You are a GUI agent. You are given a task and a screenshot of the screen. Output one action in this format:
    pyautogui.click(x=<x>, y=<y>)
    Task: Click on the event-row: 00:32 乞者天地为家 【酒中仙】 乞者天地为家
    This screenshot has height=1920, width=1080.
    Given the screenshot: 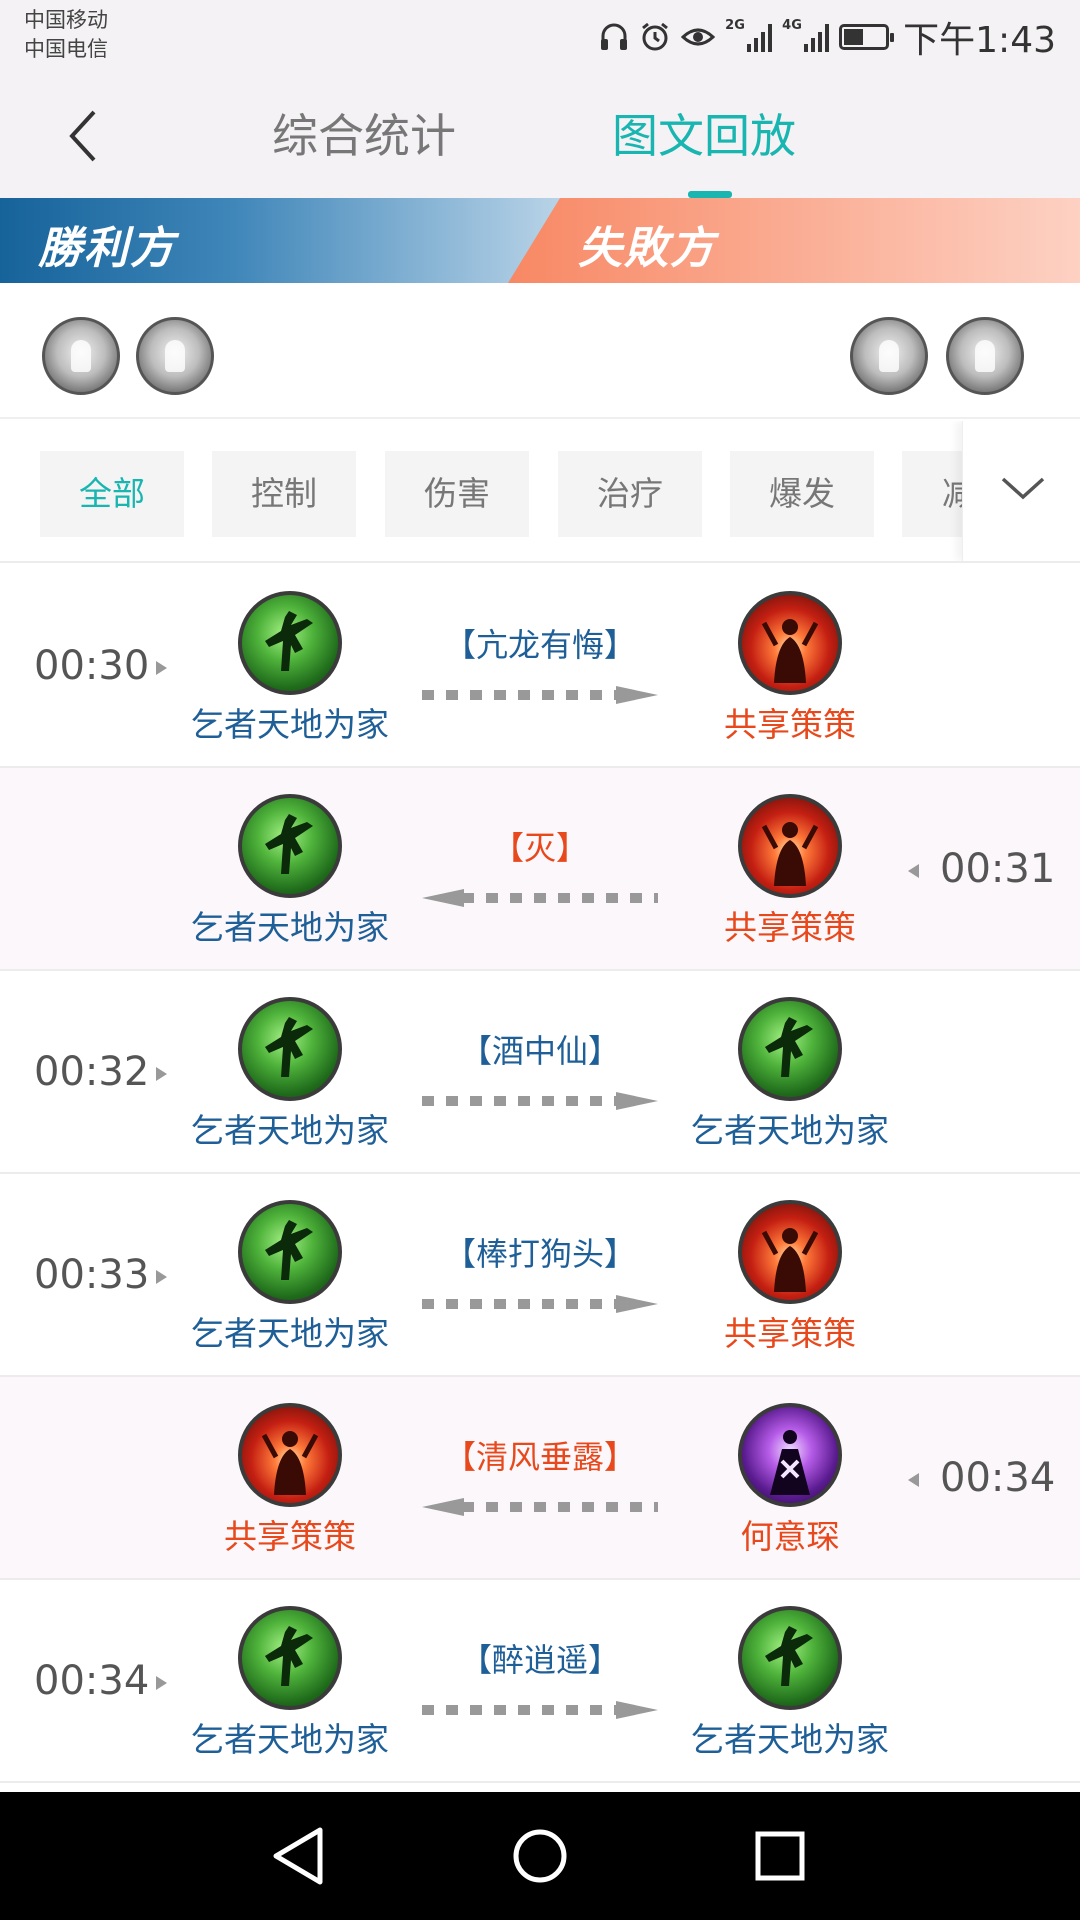 What is the action you would take?
    pyautogui.click(x=540, y=1072)
    